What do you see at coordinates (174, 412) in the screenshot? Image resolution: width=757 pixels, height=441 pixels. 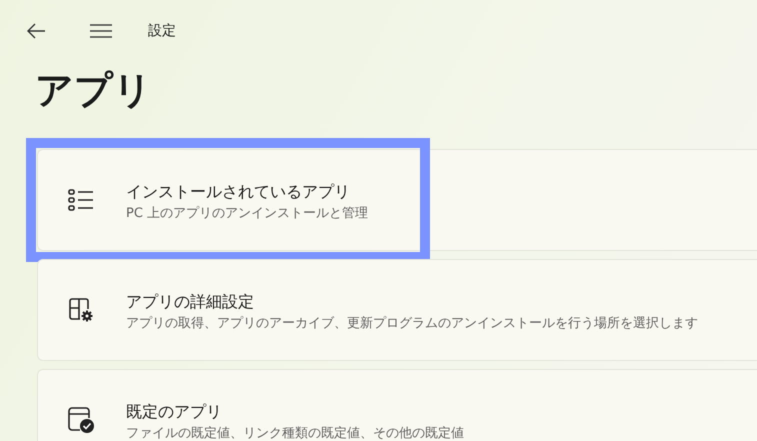 I see `card-title: 既定のアプリ` at bounding box center [174, 412].